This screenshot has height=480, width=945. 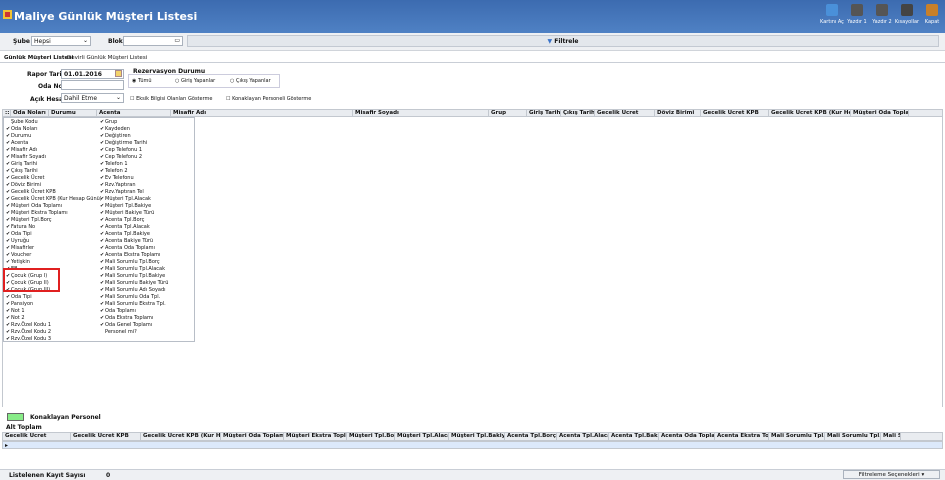 I want to click on column-option: ✔Not 2, so click(x=54, y=318).